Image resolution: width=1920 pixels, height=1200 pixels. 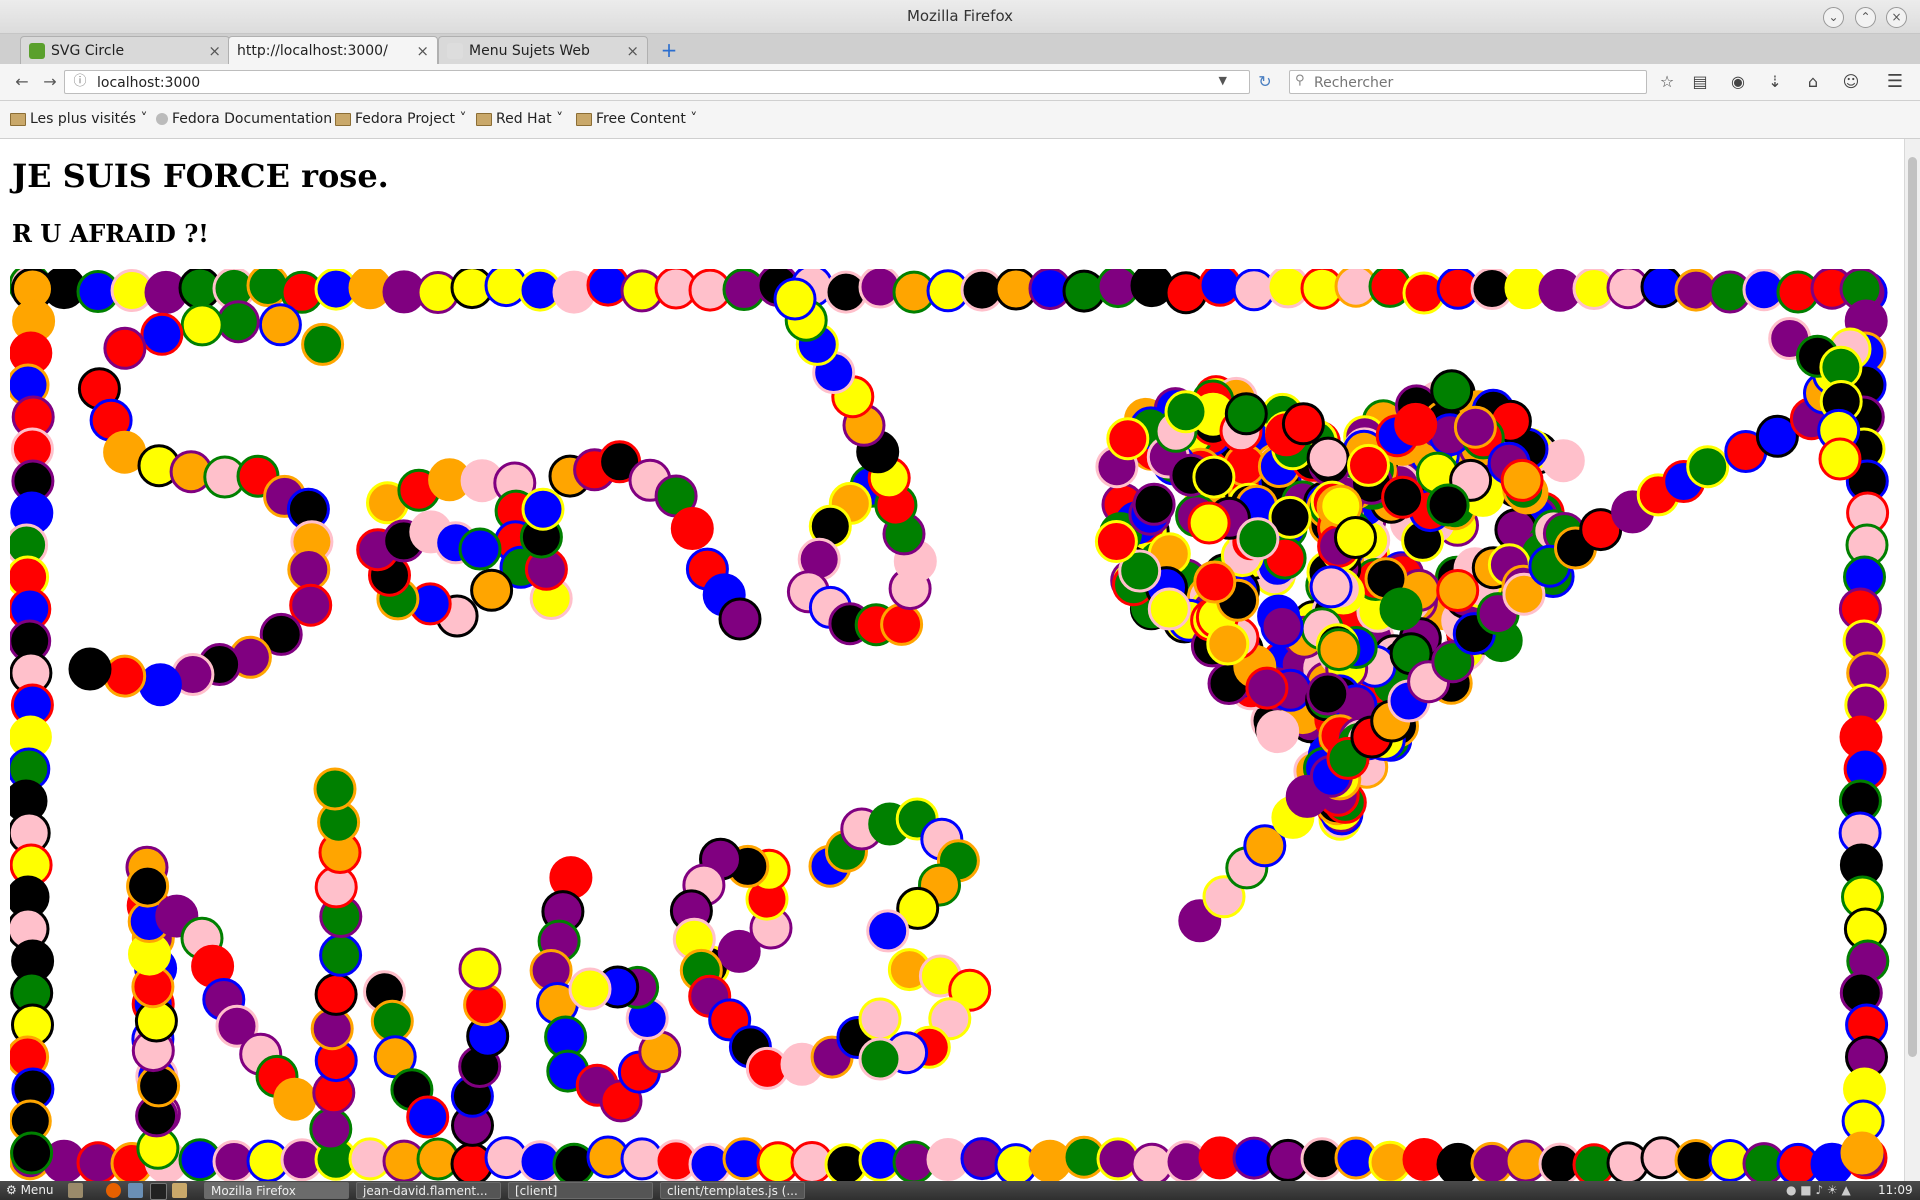 What do you see at coordinates (37, 51) in the screenshot?
I see `svg-favicon-icon` at bounding box center [37, 51].